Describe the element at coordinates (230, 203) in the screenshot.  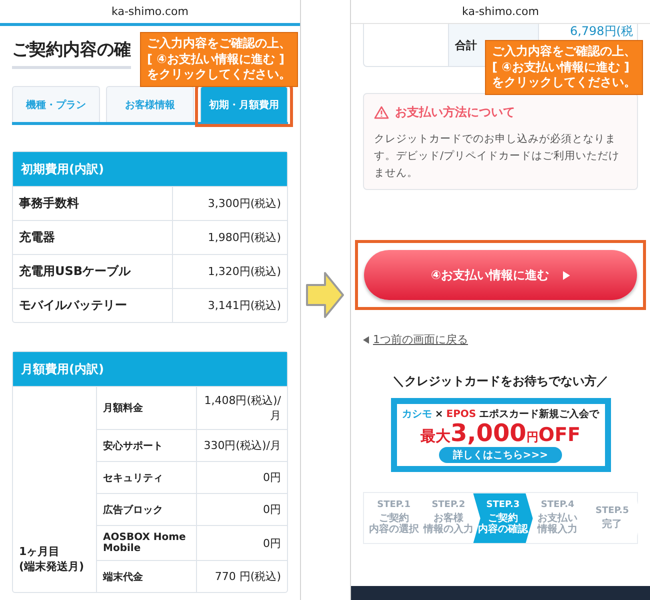
I see `table-cell: 3,300円(税込)` at that location.